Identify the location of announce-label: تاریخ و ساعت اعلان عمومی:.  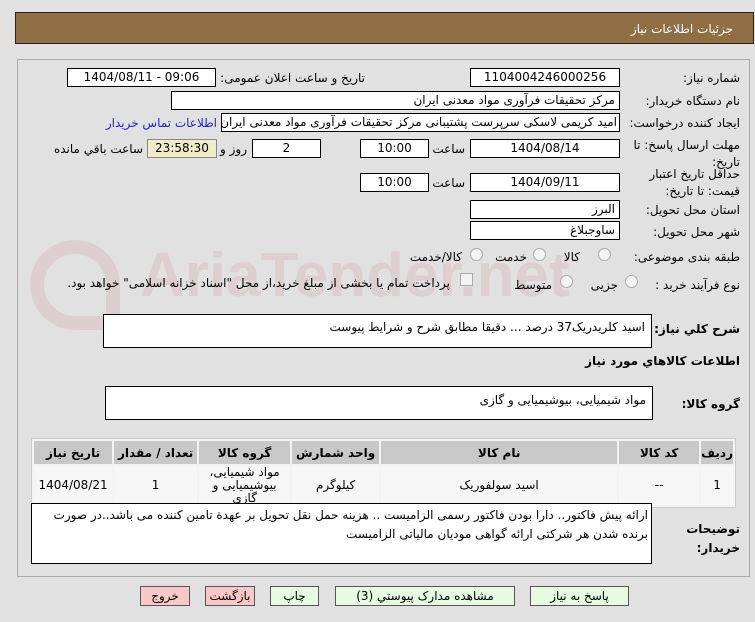
(292, 78).